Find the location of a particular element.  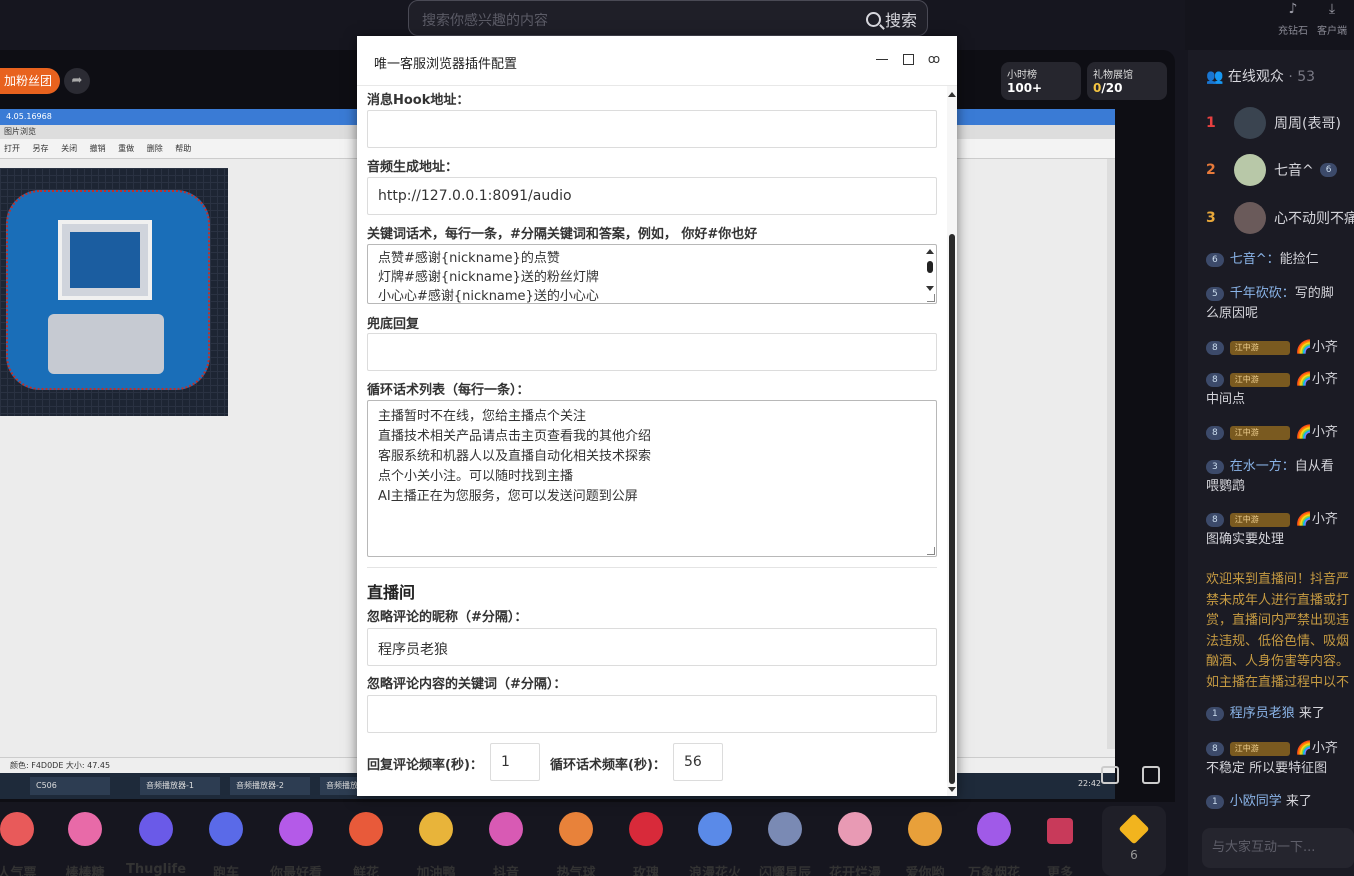

taskbar-item: C506 is located at coordinates (70, 786).